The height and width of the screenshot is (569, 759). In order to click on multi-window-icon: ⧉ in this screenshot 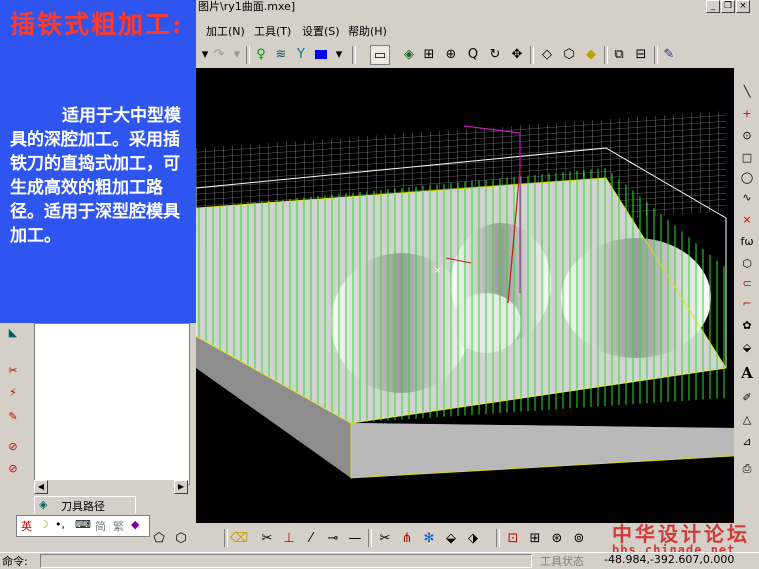, I will do `click(619, 54)`.